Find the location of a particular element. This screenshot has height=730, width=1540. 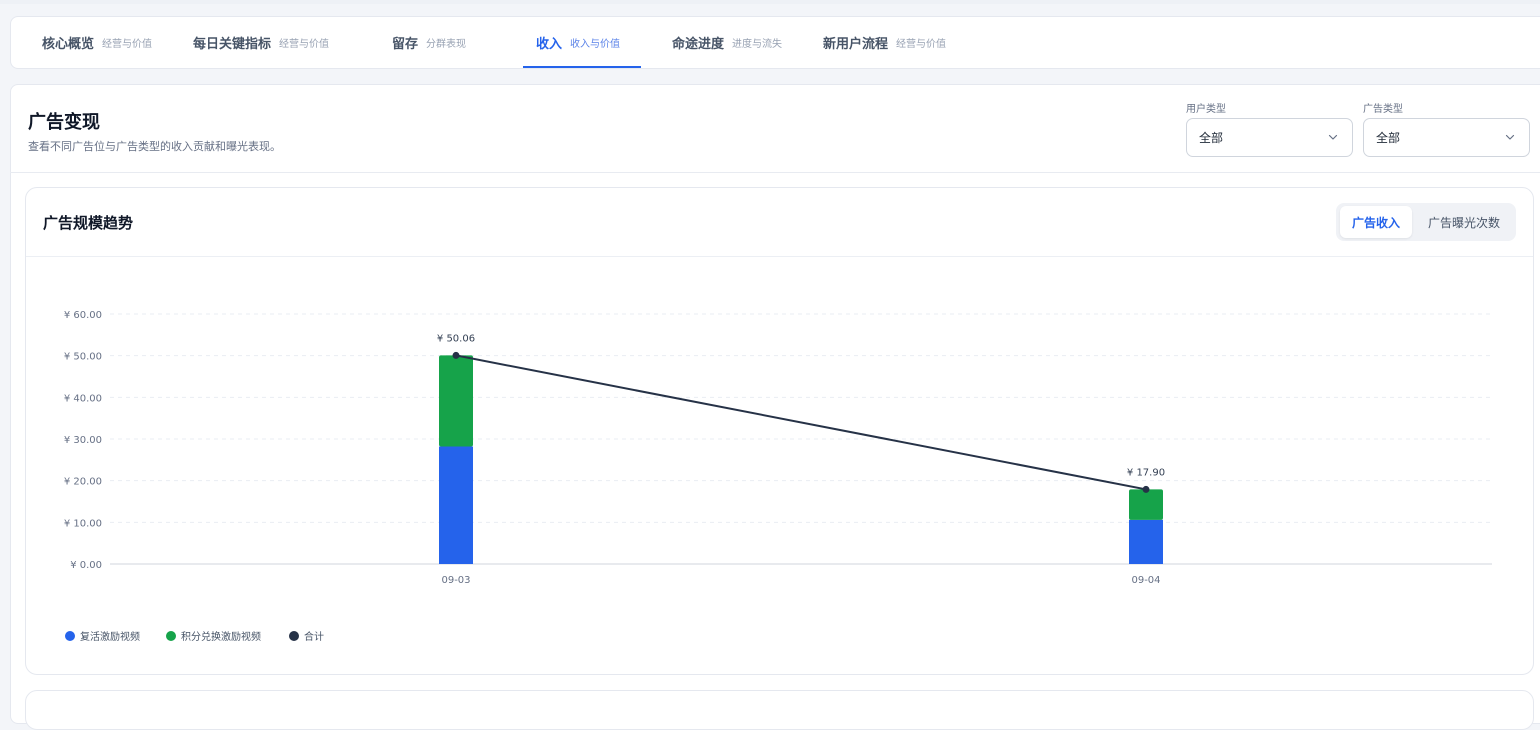

legend-label: 复活激励视频 is located at coordinates (110, 637).